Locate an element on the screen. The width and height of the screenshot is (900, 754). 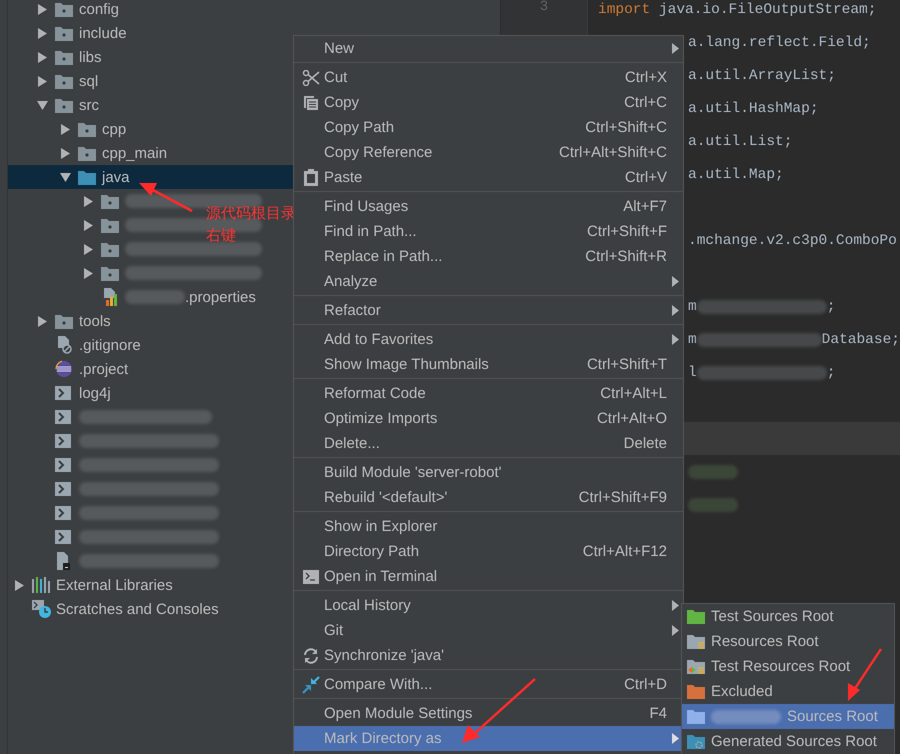
shortcut-text: Ctrl+V is located at coordinates (645, 177).